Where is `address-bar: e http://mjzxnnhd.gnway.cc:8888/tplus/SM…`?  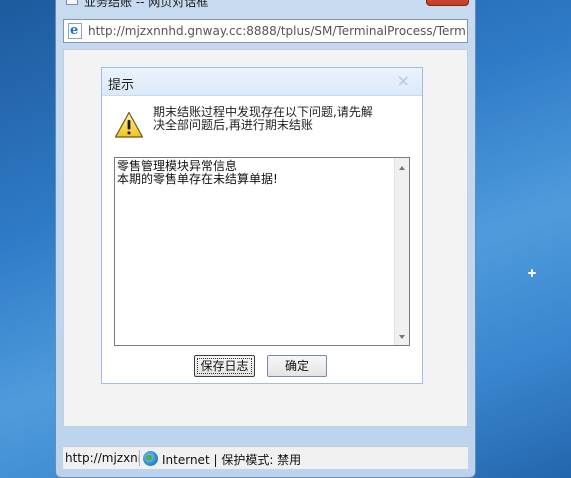
address-bar: e http://mjzxnnhd.gnway.cc:8888/tplus/SM… is located at coordinates (265, 31).